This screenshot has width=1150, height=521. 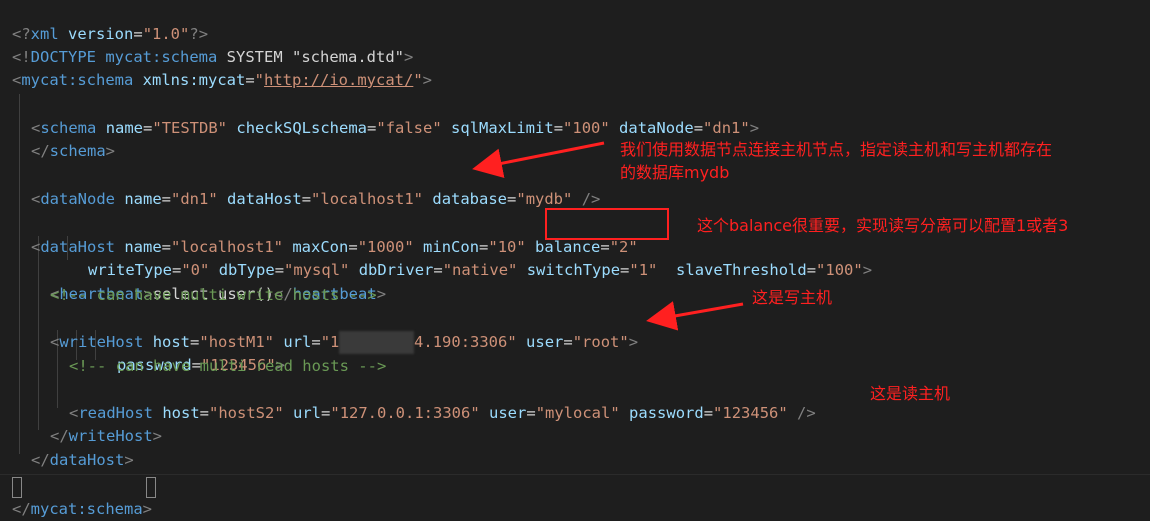 I want to click on attr-name: sqlMaxLimit, so click(x=502, y=128).